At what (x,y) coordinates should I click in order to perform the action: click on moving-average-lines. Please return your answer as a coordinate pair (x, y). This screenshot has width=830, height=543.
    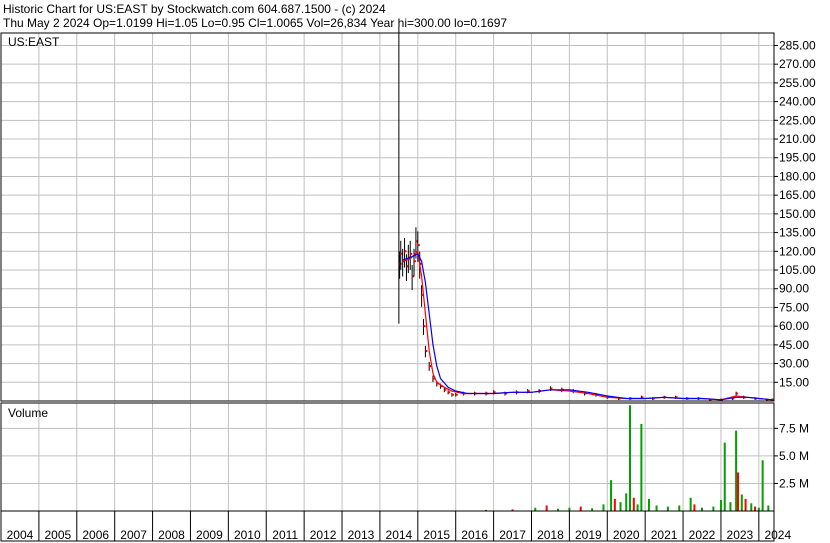
    Looking at the image, I should click on (587, 325).